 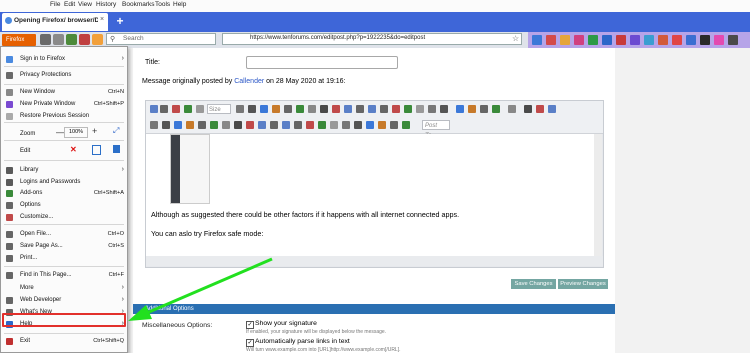 I want to click on menu-item-options: Options, so click(x=30, y=205).